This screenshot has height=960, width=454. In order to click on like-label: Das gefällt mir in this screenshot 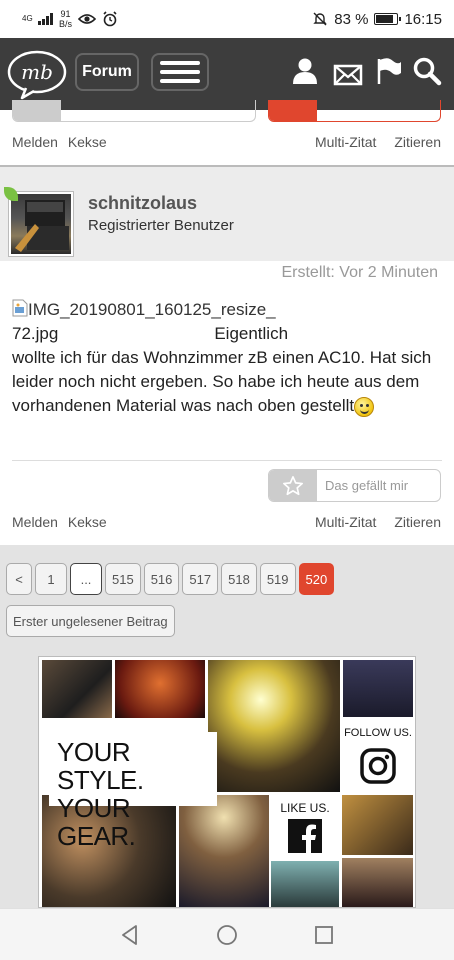, I will do `click(367, 485)`.